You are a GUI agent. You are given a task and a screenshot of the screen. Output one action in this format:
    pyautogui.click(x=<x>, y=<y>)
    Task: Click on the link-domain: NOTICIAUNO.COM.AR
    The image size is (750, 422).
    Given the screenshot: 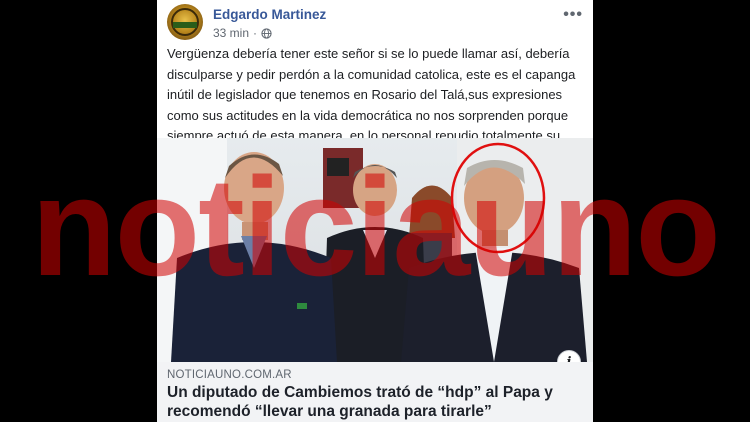 What is the action you would take?
    pyautogui.click(x=229, y=375)
    